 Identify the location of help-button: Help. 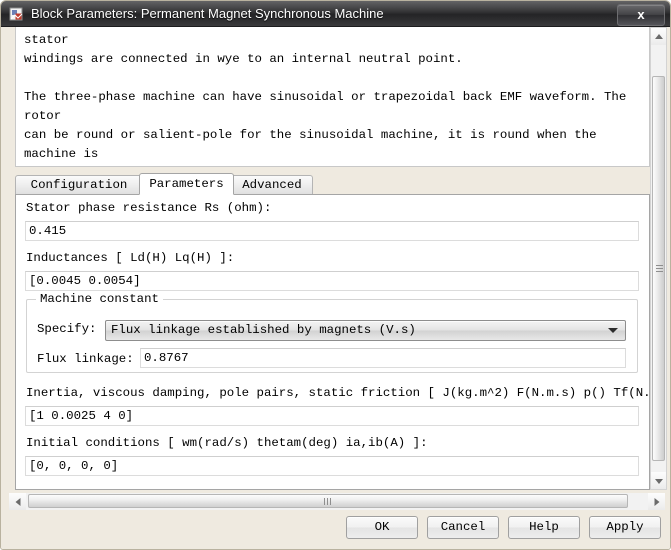
(544, 527).